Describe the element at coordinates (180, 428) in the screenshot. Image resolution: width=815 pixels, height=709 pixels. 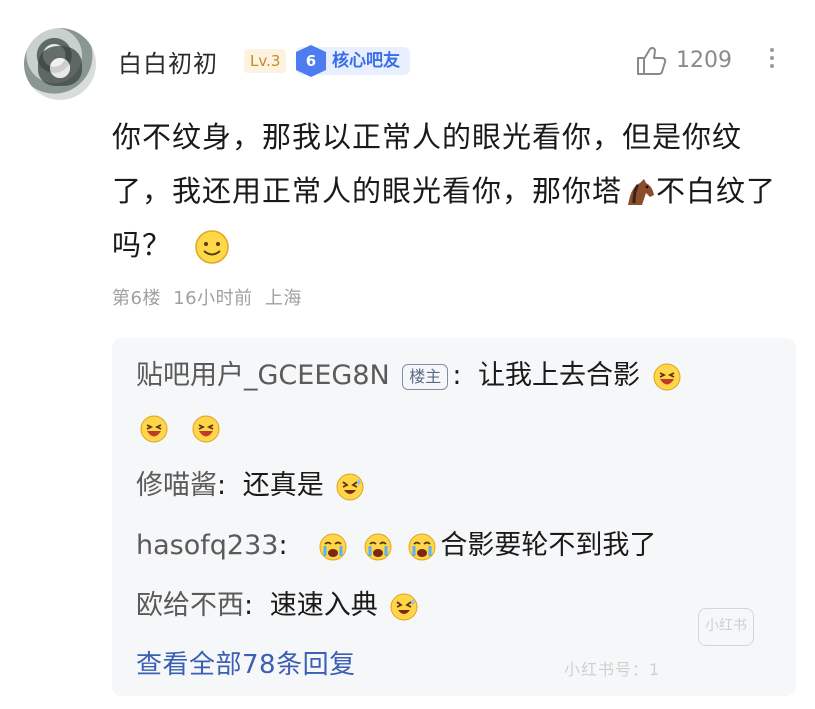
I see `reply-emoji-line` at that location.